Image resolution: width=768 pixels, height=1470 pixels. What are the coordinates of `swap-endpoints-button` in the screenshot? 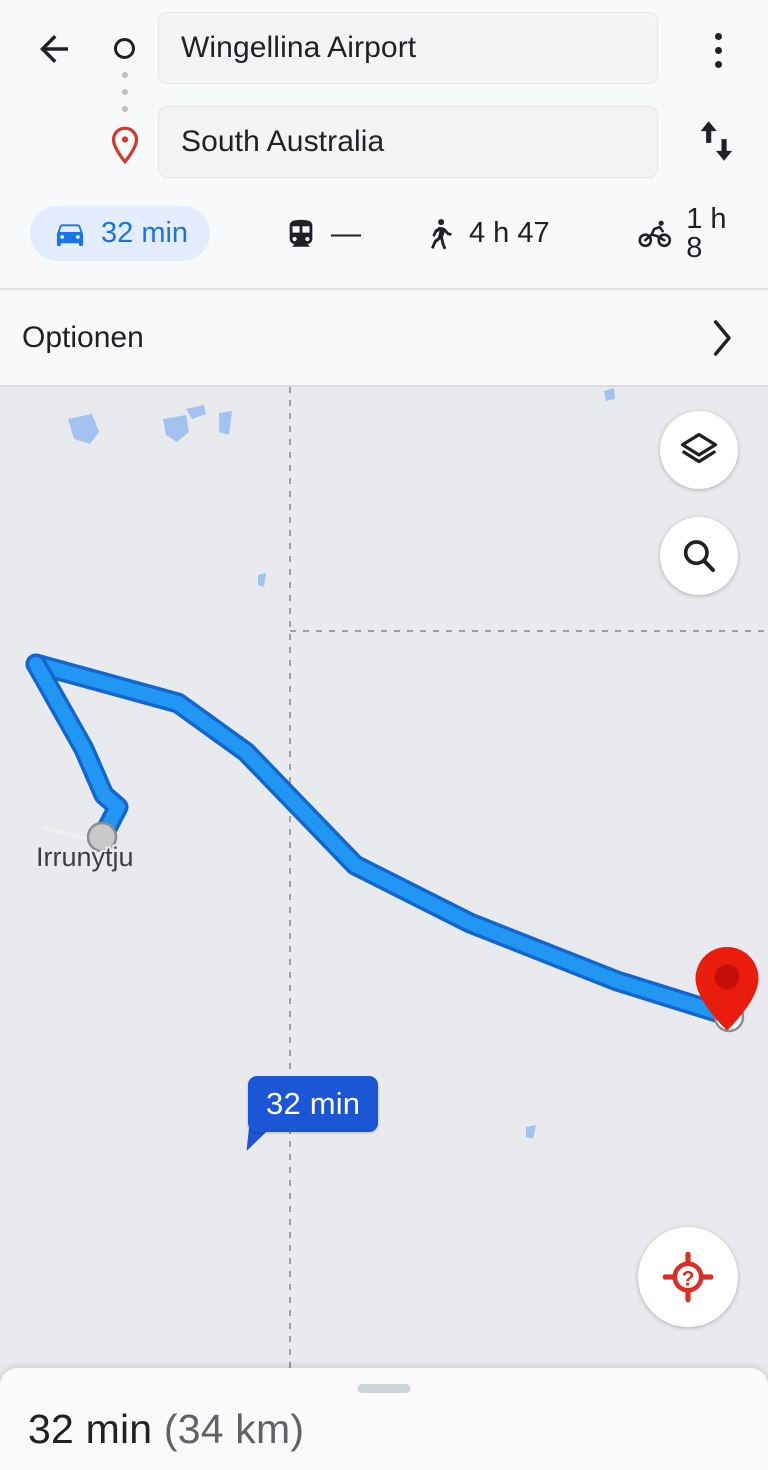 It's located at (716, 141).